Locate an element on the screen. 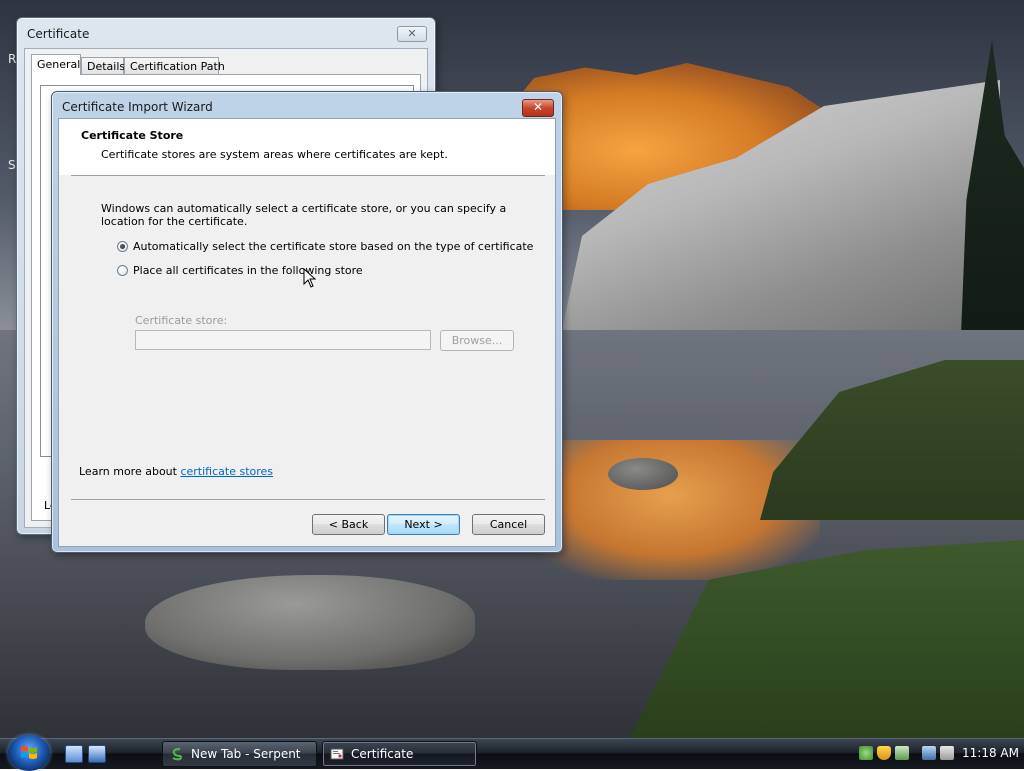 The height and width of the screenshot is (771, 1024). back-button: < Back is located at coordinates (348, 524).